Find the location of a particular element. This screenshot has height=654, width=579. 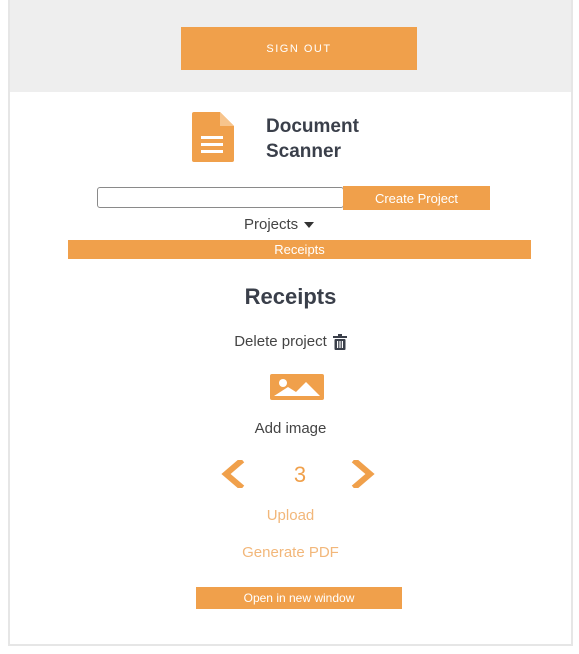

trash-icon is located at coordinates (339, 341).